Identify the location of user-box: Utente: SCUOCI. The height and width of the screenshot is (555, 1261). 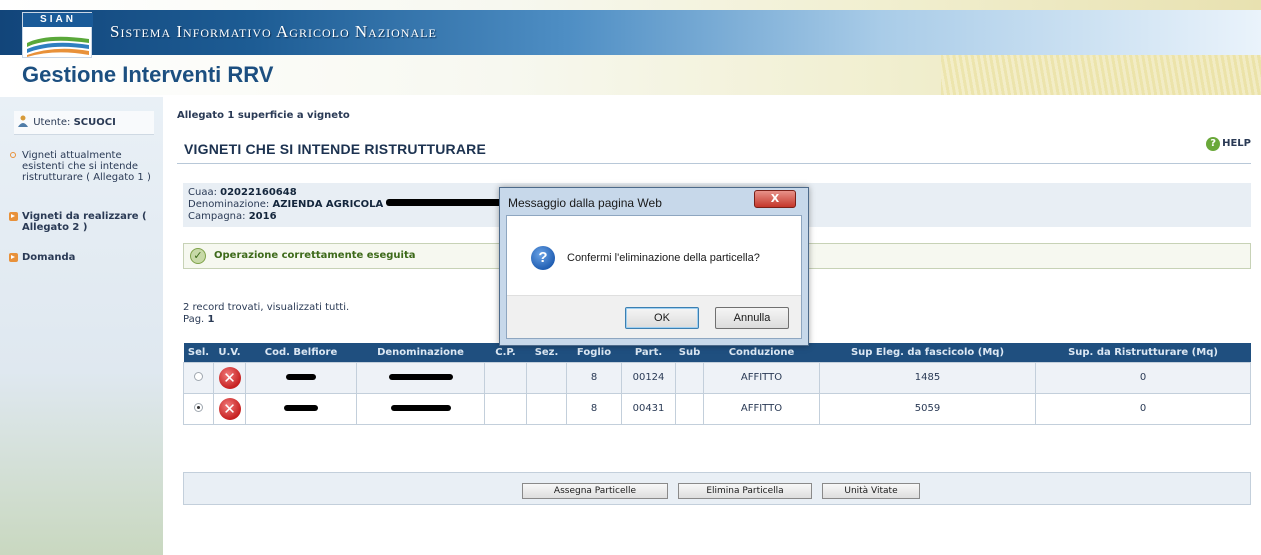
(84, 123).